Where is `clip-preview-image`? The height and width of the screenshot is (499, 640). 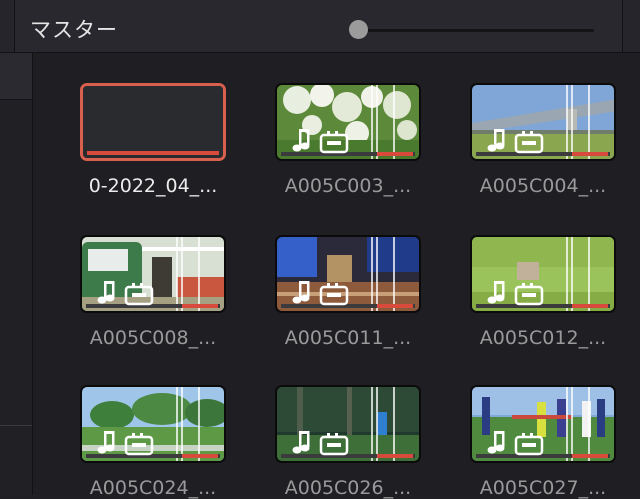 clip-preview-image is located at coordinates (153, 122).